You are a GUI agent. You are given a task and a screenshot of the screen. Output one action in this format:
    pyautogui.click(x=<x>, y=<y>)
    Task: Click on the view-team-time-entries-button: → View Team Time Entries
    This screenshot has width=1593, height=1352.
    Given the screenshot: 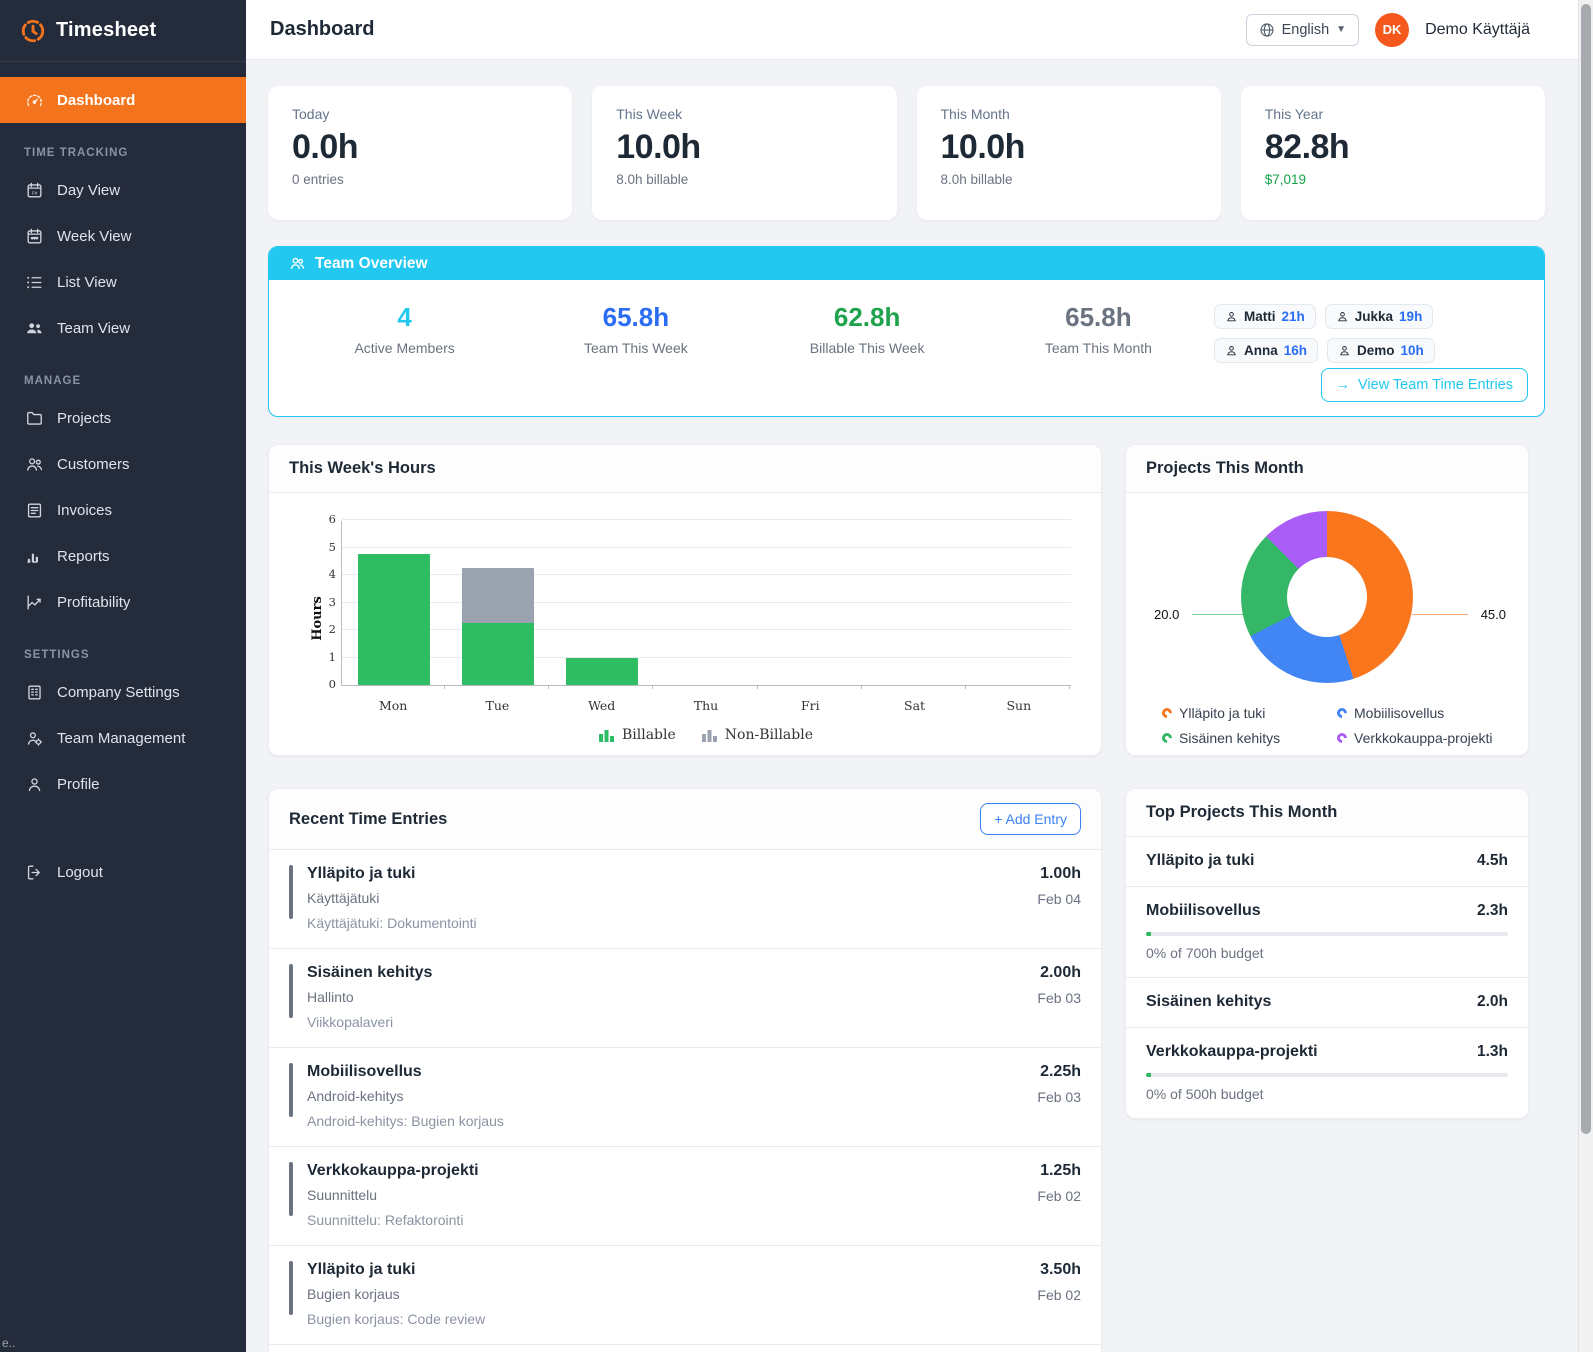 What is the action you would take?
    pyautogui.click(x=1424, y=385)
    